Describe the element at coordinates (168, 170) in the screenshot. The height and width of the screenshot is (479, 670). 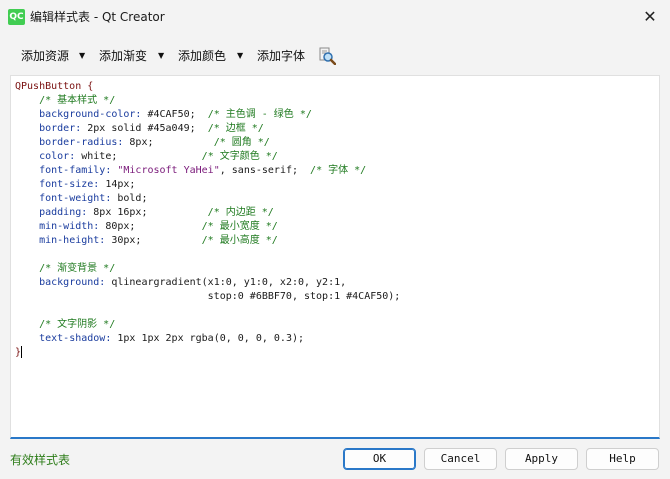
I see `code-token: "Microsoft YaHei"` at that location.